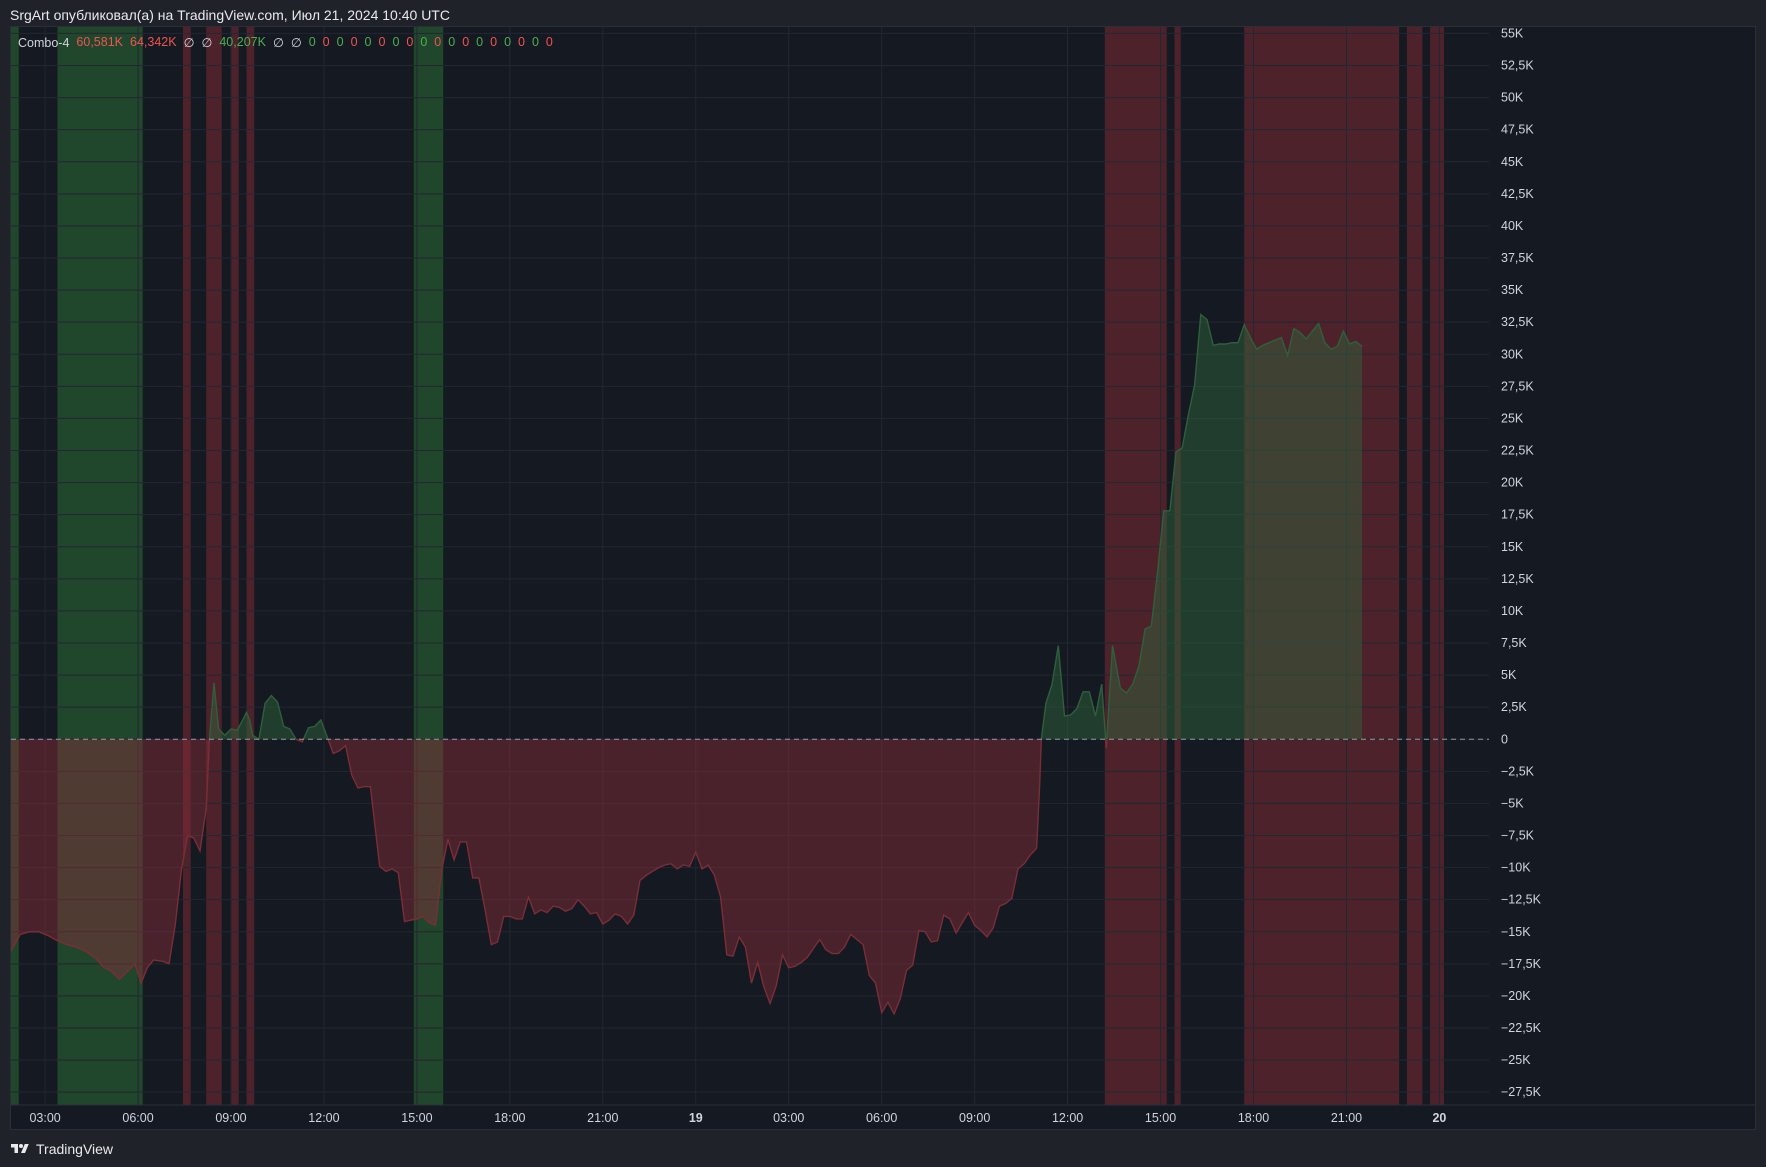 This screenshot has height=1167, width=1766. Describe the element at coordinates (242, 42) in the screenshot. I see `indicator-value: 40,207K` at that location.